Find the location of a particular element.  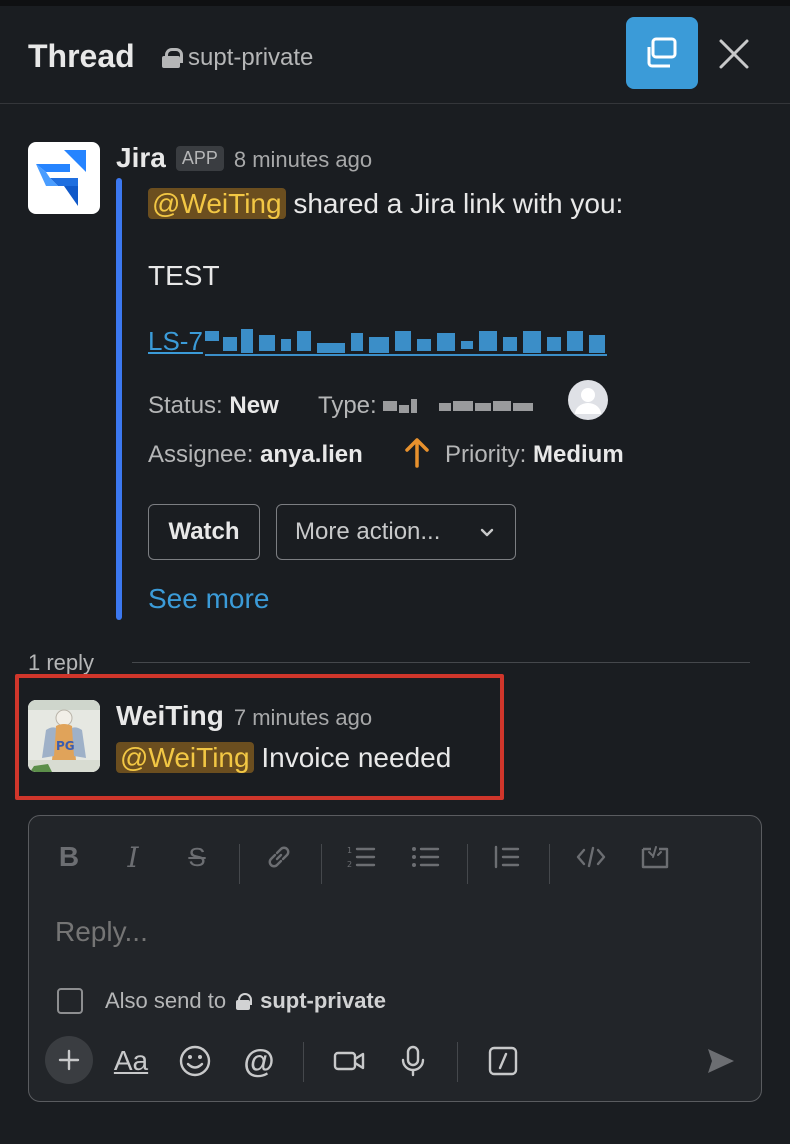

user-mention: @WeiTing is located at coordinates (217, 203).